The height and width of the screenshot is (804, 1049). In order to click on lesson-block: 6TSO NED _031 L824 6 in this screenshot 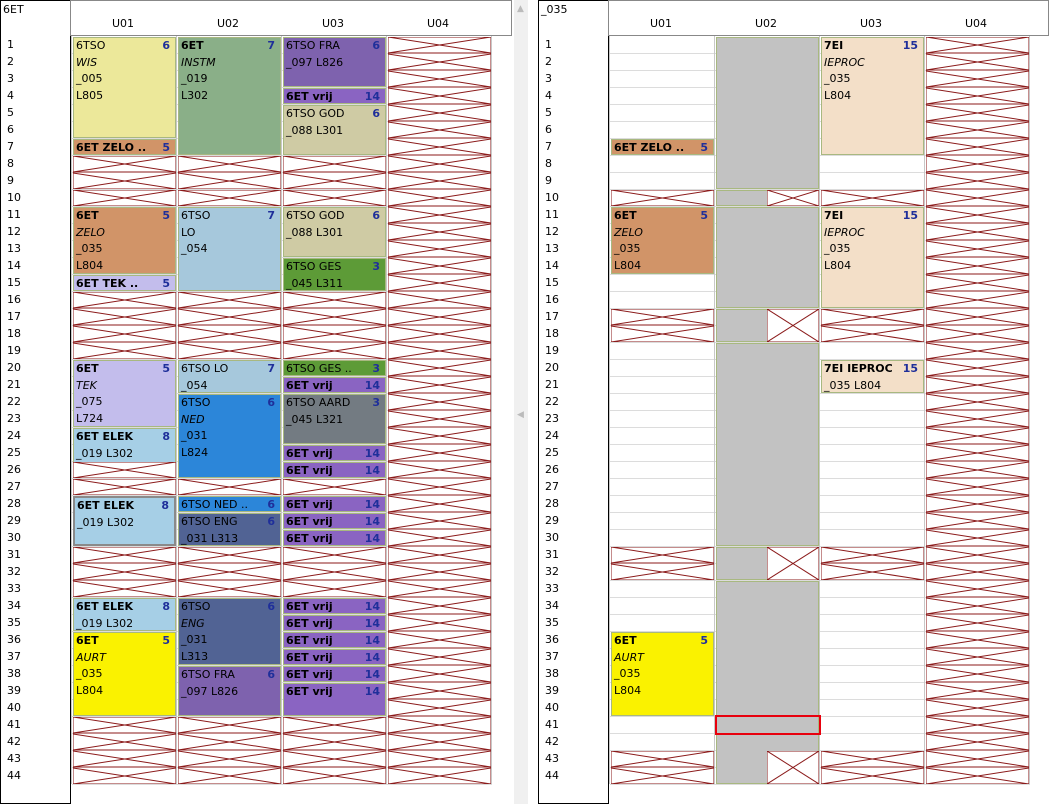, I will do `click(229, 436)`.